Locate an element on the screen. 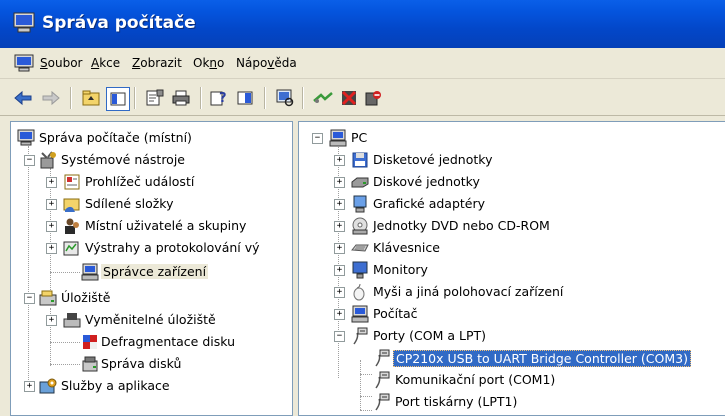 This screenshot has width=725, height=416. monitor-icon is located at coordinates (360, 270).